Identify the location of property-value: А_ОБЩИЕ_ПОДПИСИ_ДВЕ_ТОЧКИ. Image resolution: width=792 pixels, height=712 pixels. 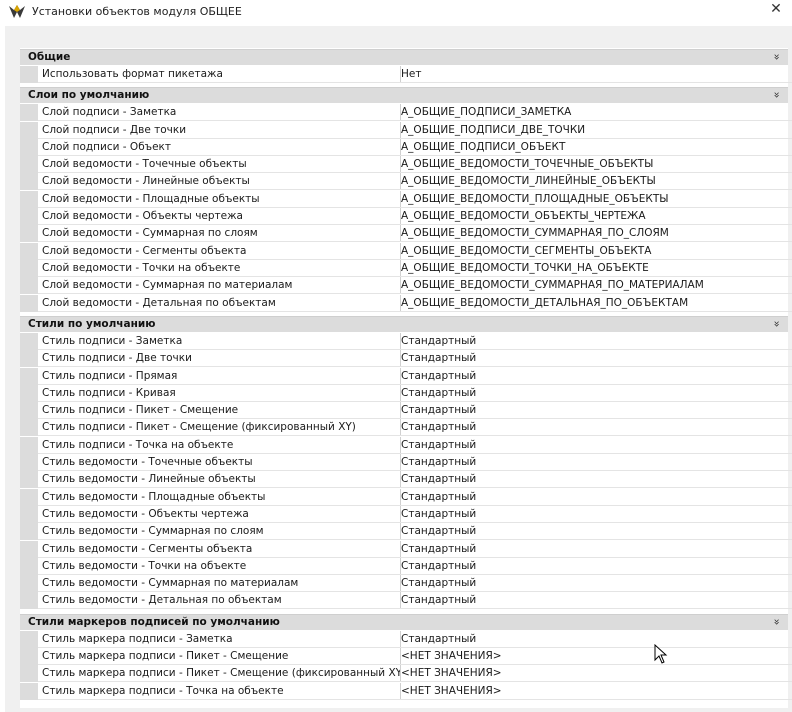
(594, 130).